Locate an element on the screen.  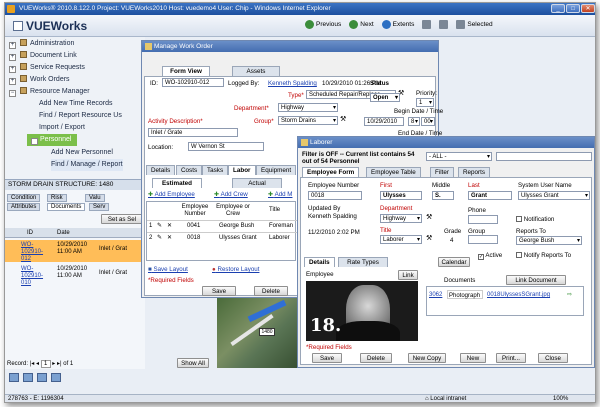
new-button: New is located at coordinates (473, 358).